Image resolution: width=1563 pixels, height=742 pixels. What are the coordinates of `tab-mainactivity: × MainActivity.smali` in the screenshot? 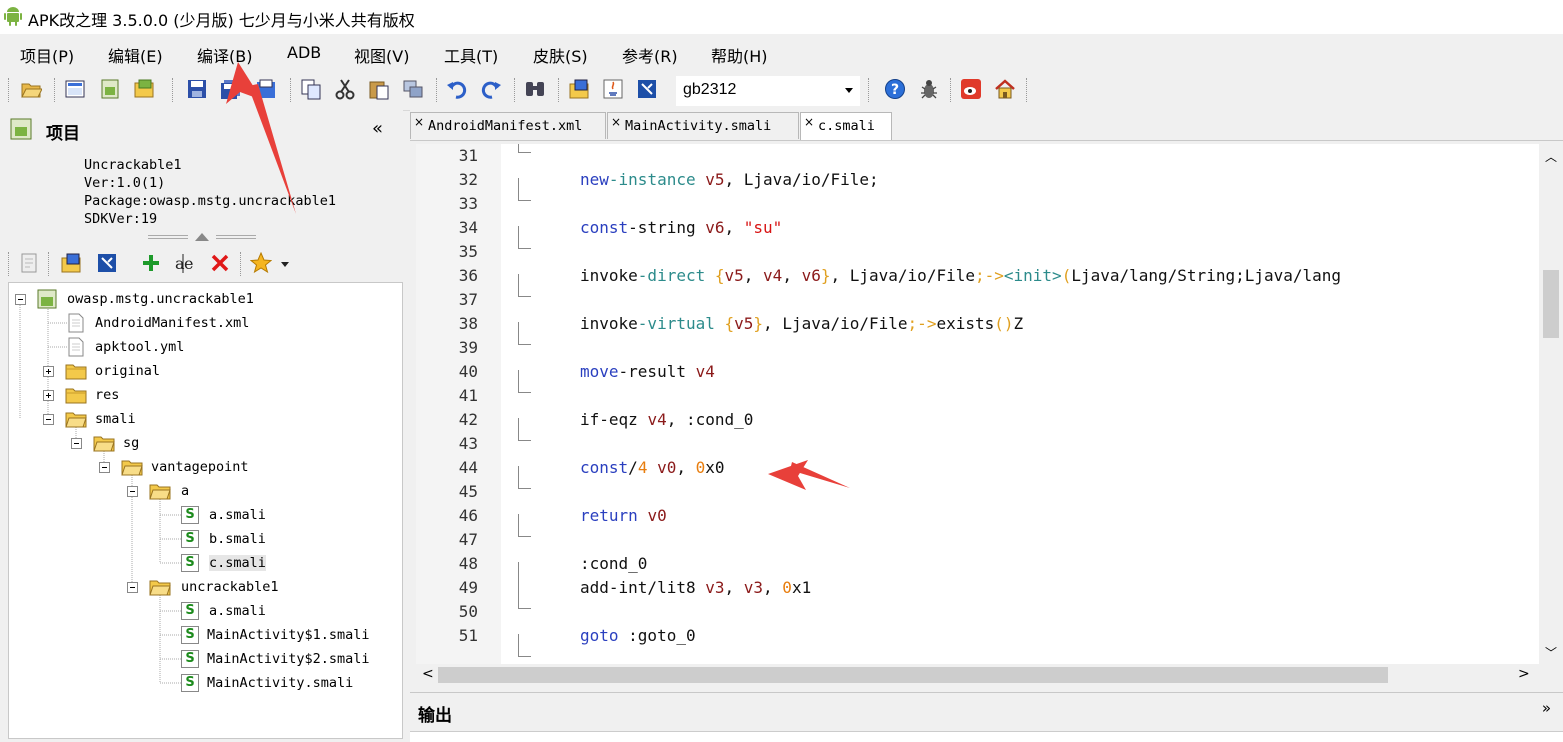 It's located at (703, 125).